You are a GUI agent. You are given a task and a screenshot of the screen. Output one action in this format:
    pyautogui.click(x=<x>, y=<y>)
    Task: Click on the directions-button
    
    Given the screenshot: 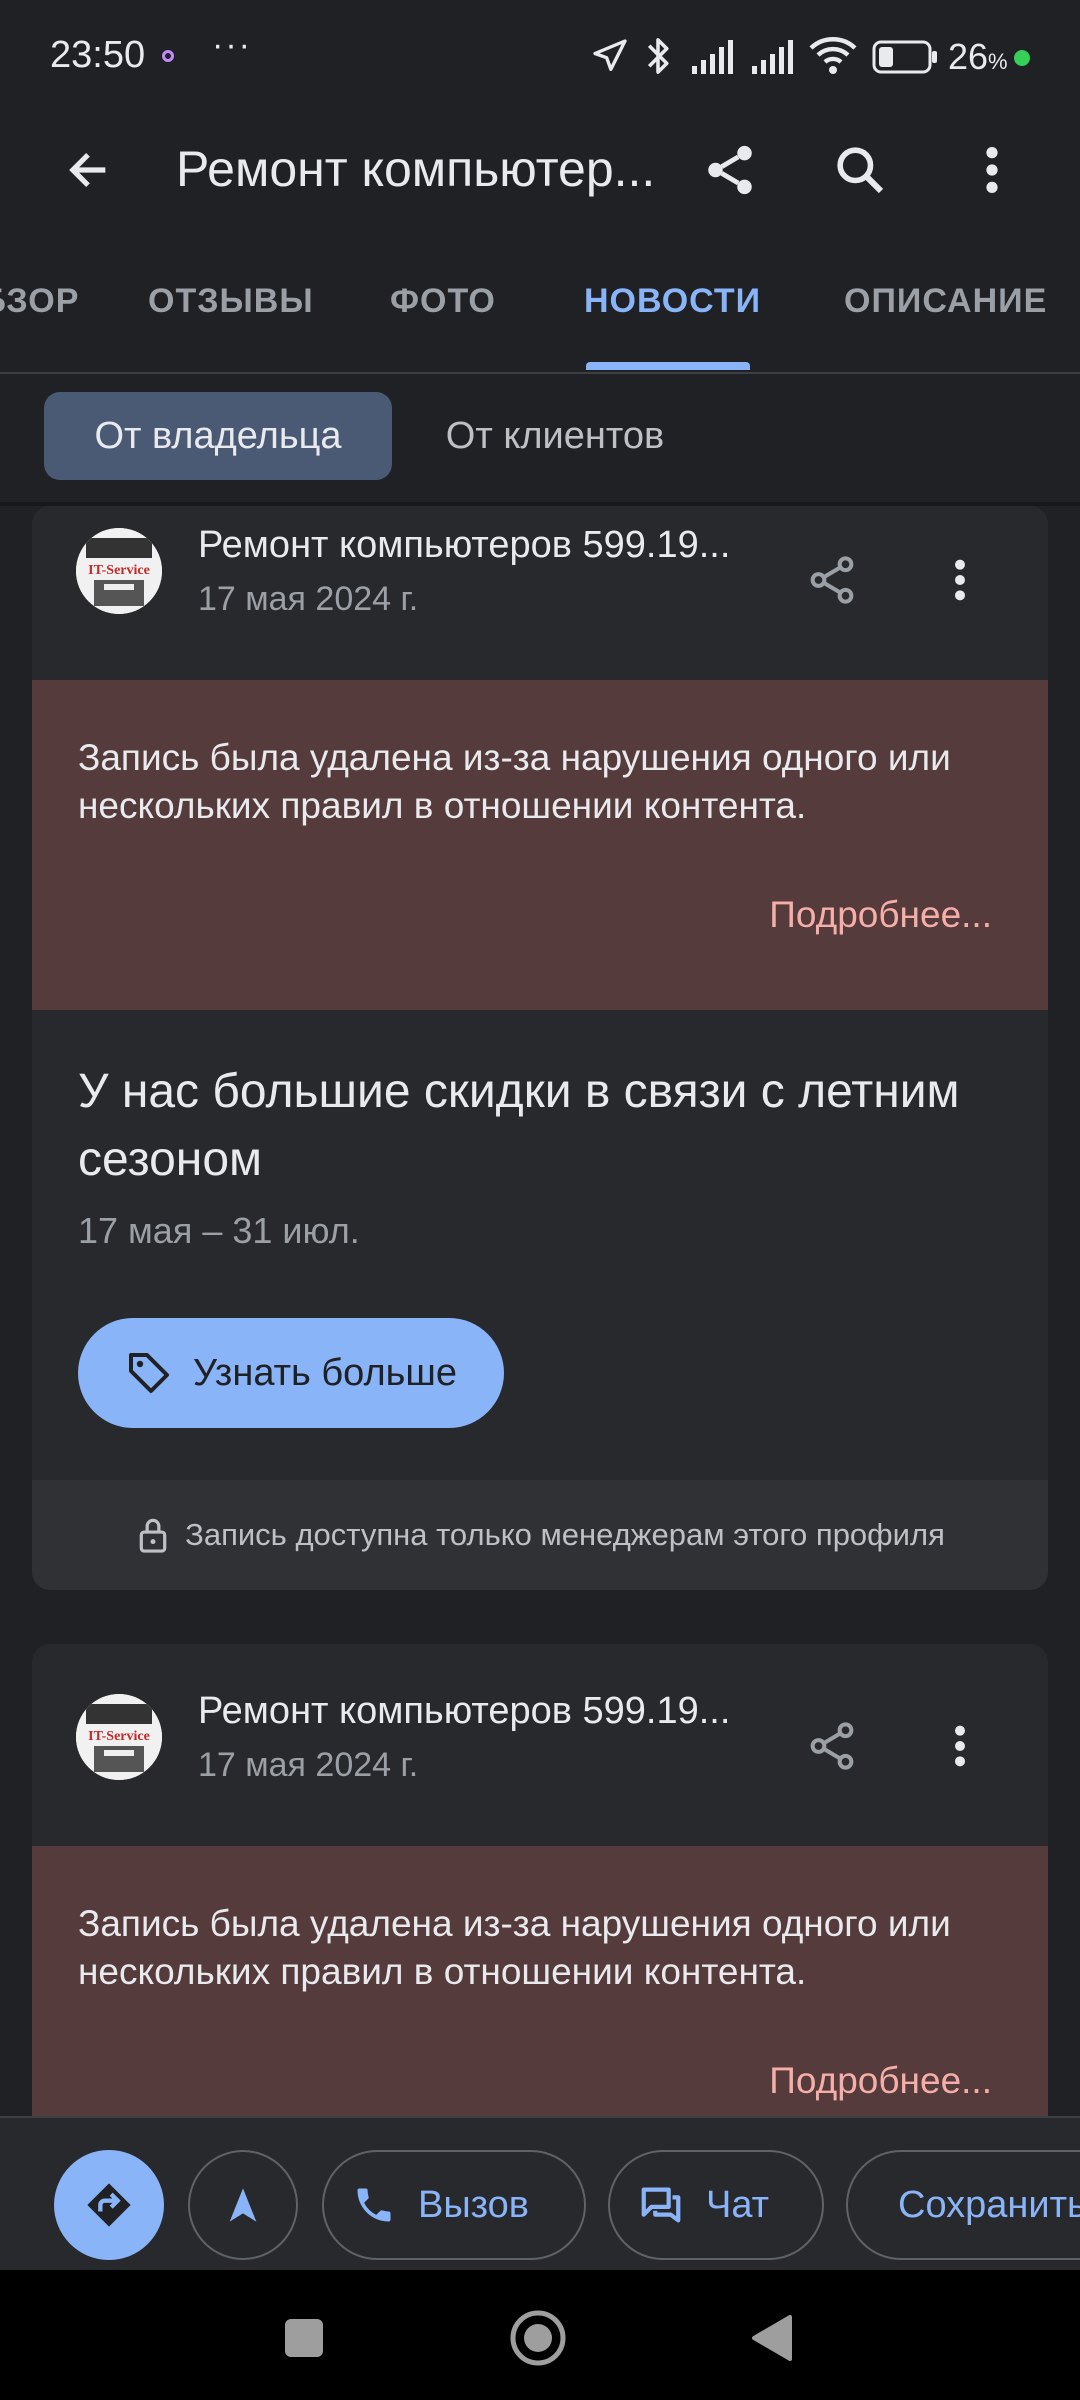 What is the action you would take?
    pyautogui.click(x=109, y=2205)
    